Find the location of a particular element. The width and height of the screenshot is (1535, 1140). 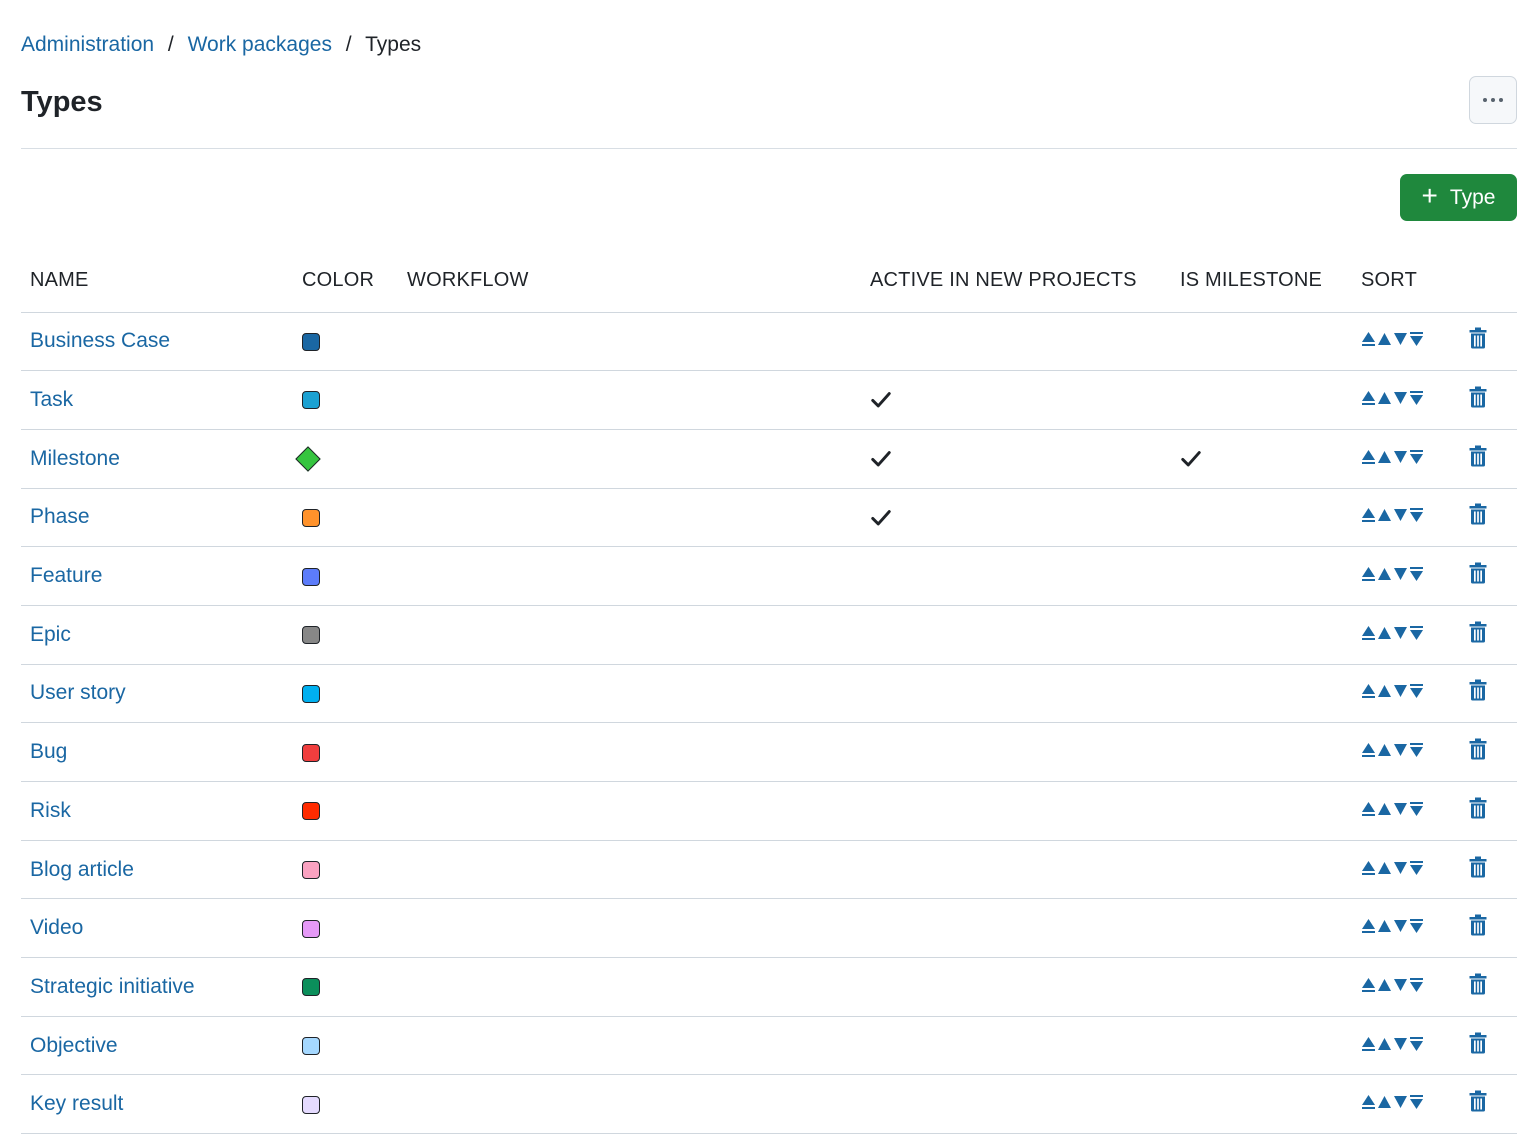

column-header-name: NAME is located at coordinates (157, 281).